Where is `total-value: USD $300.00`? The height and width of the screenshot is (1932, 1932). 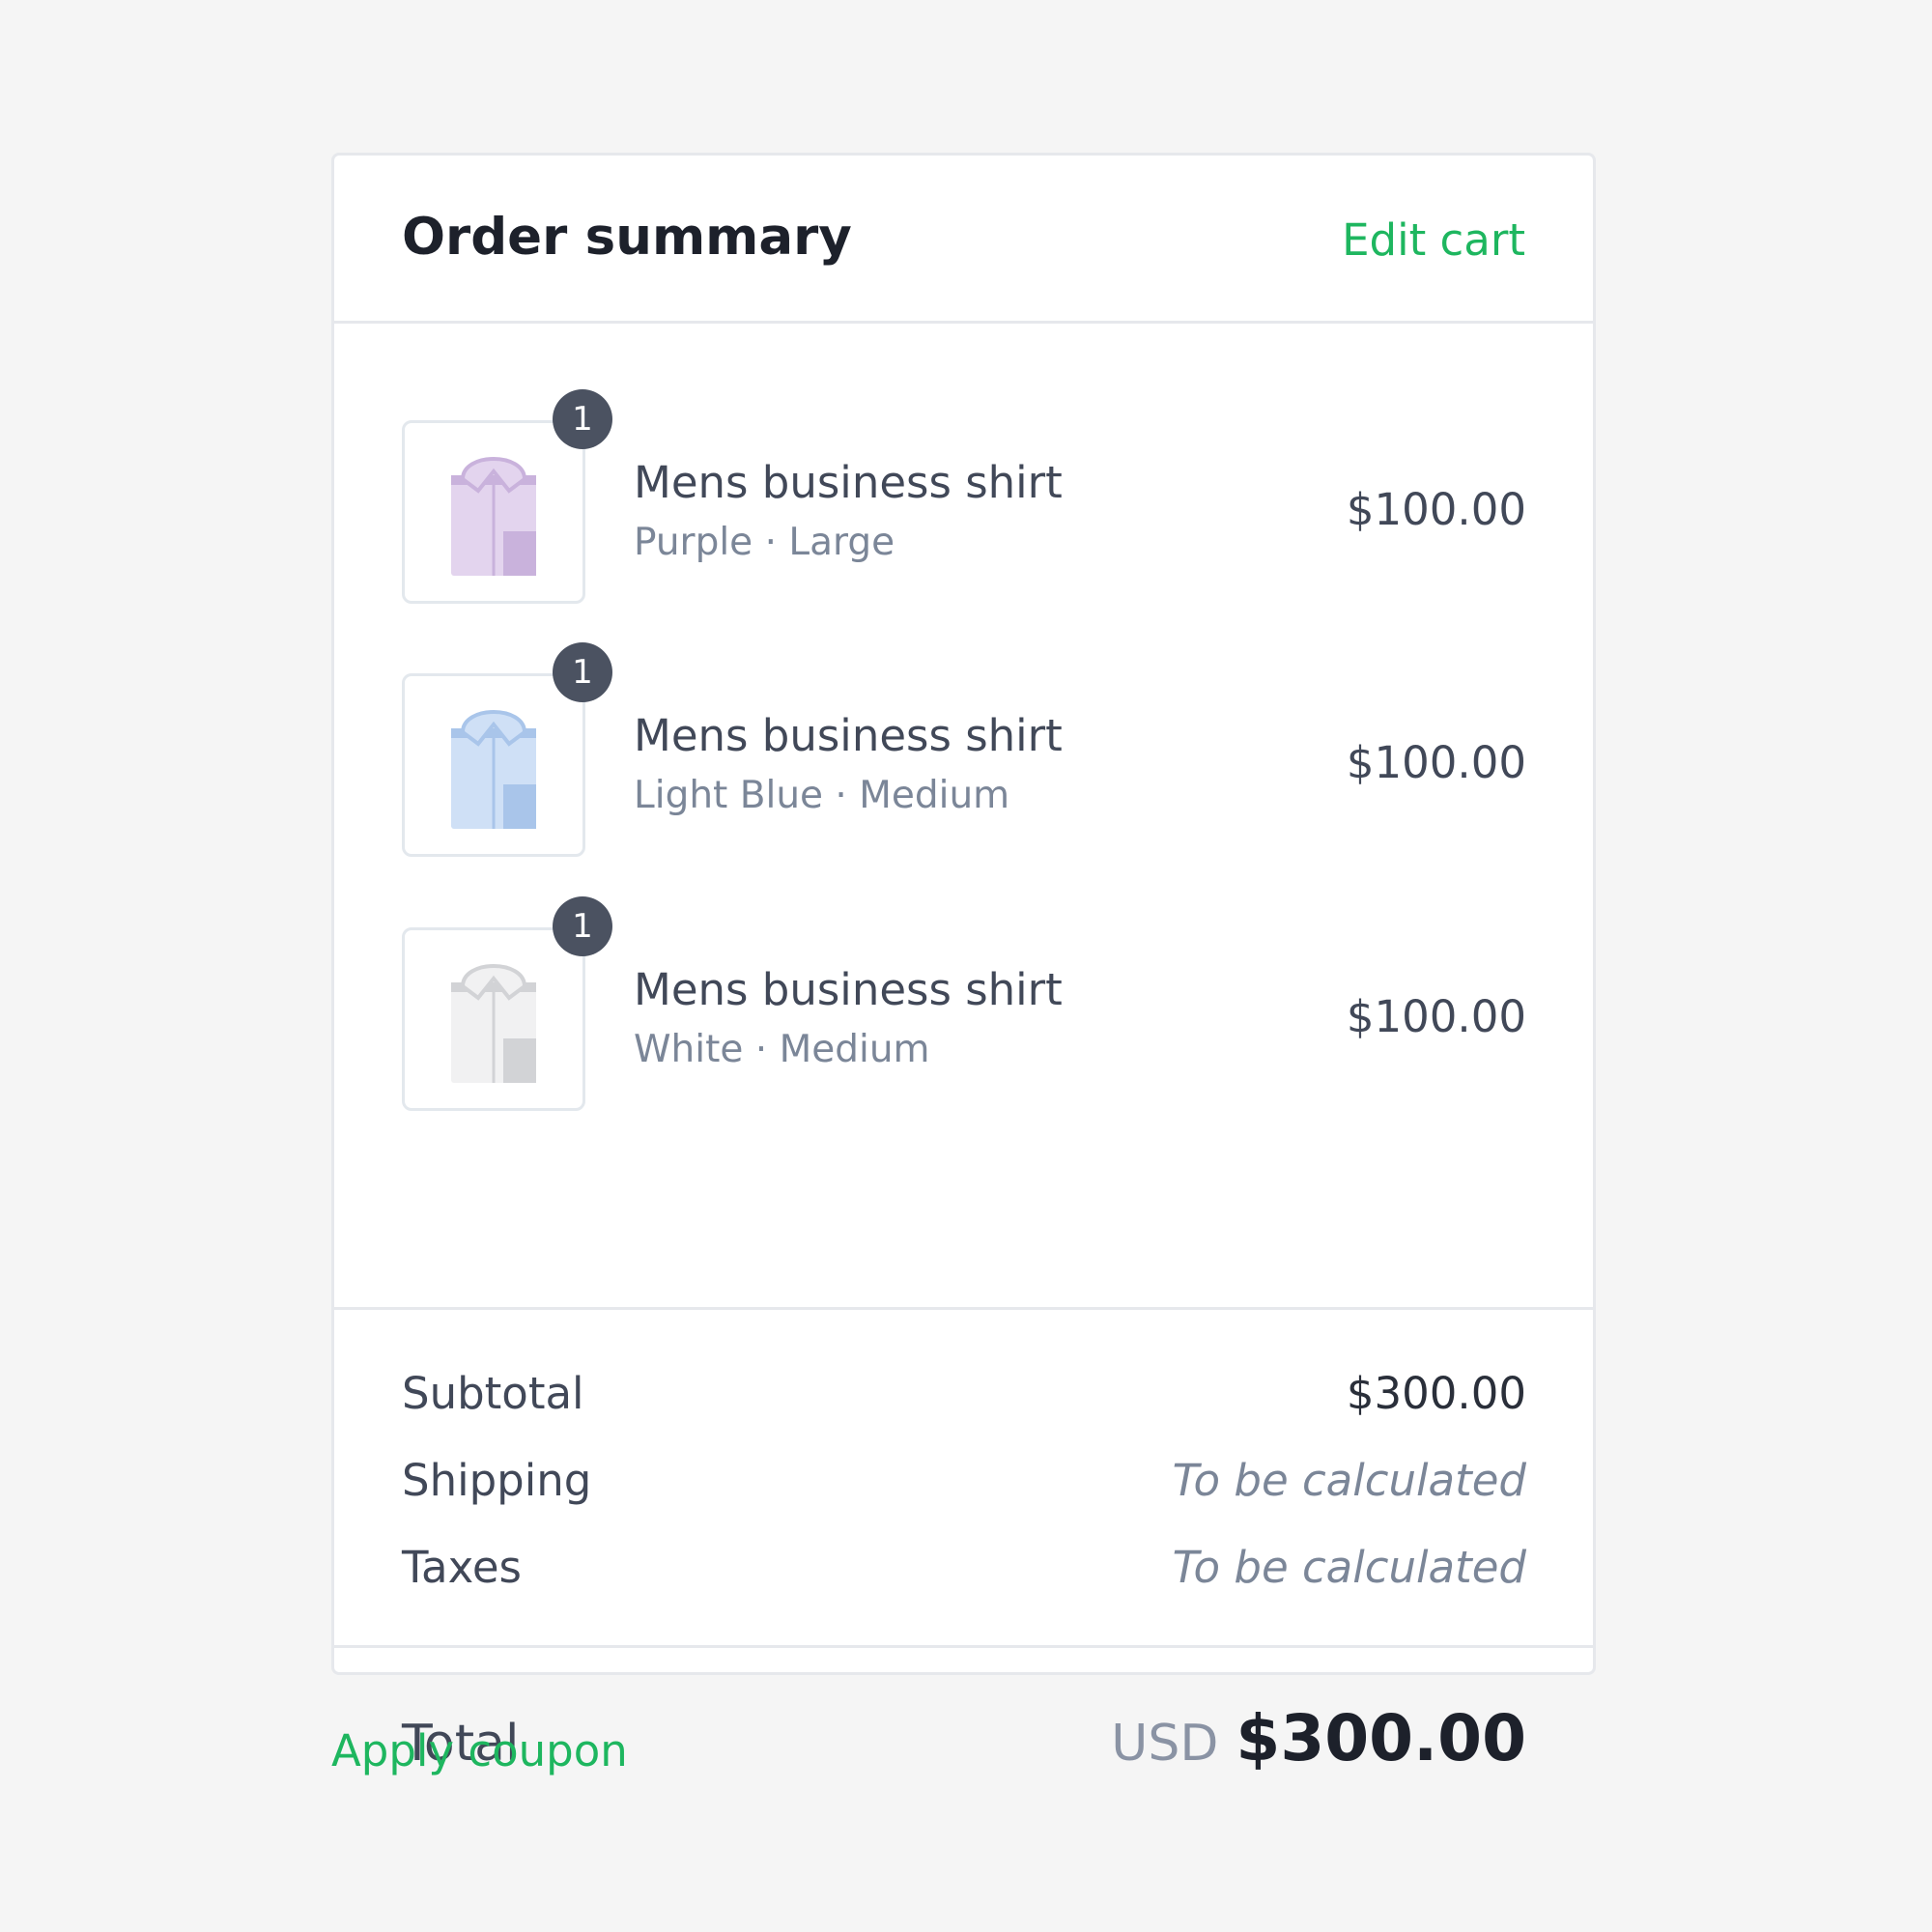 total-value: USD $300.00 is located at coordinates (1318, 1738).